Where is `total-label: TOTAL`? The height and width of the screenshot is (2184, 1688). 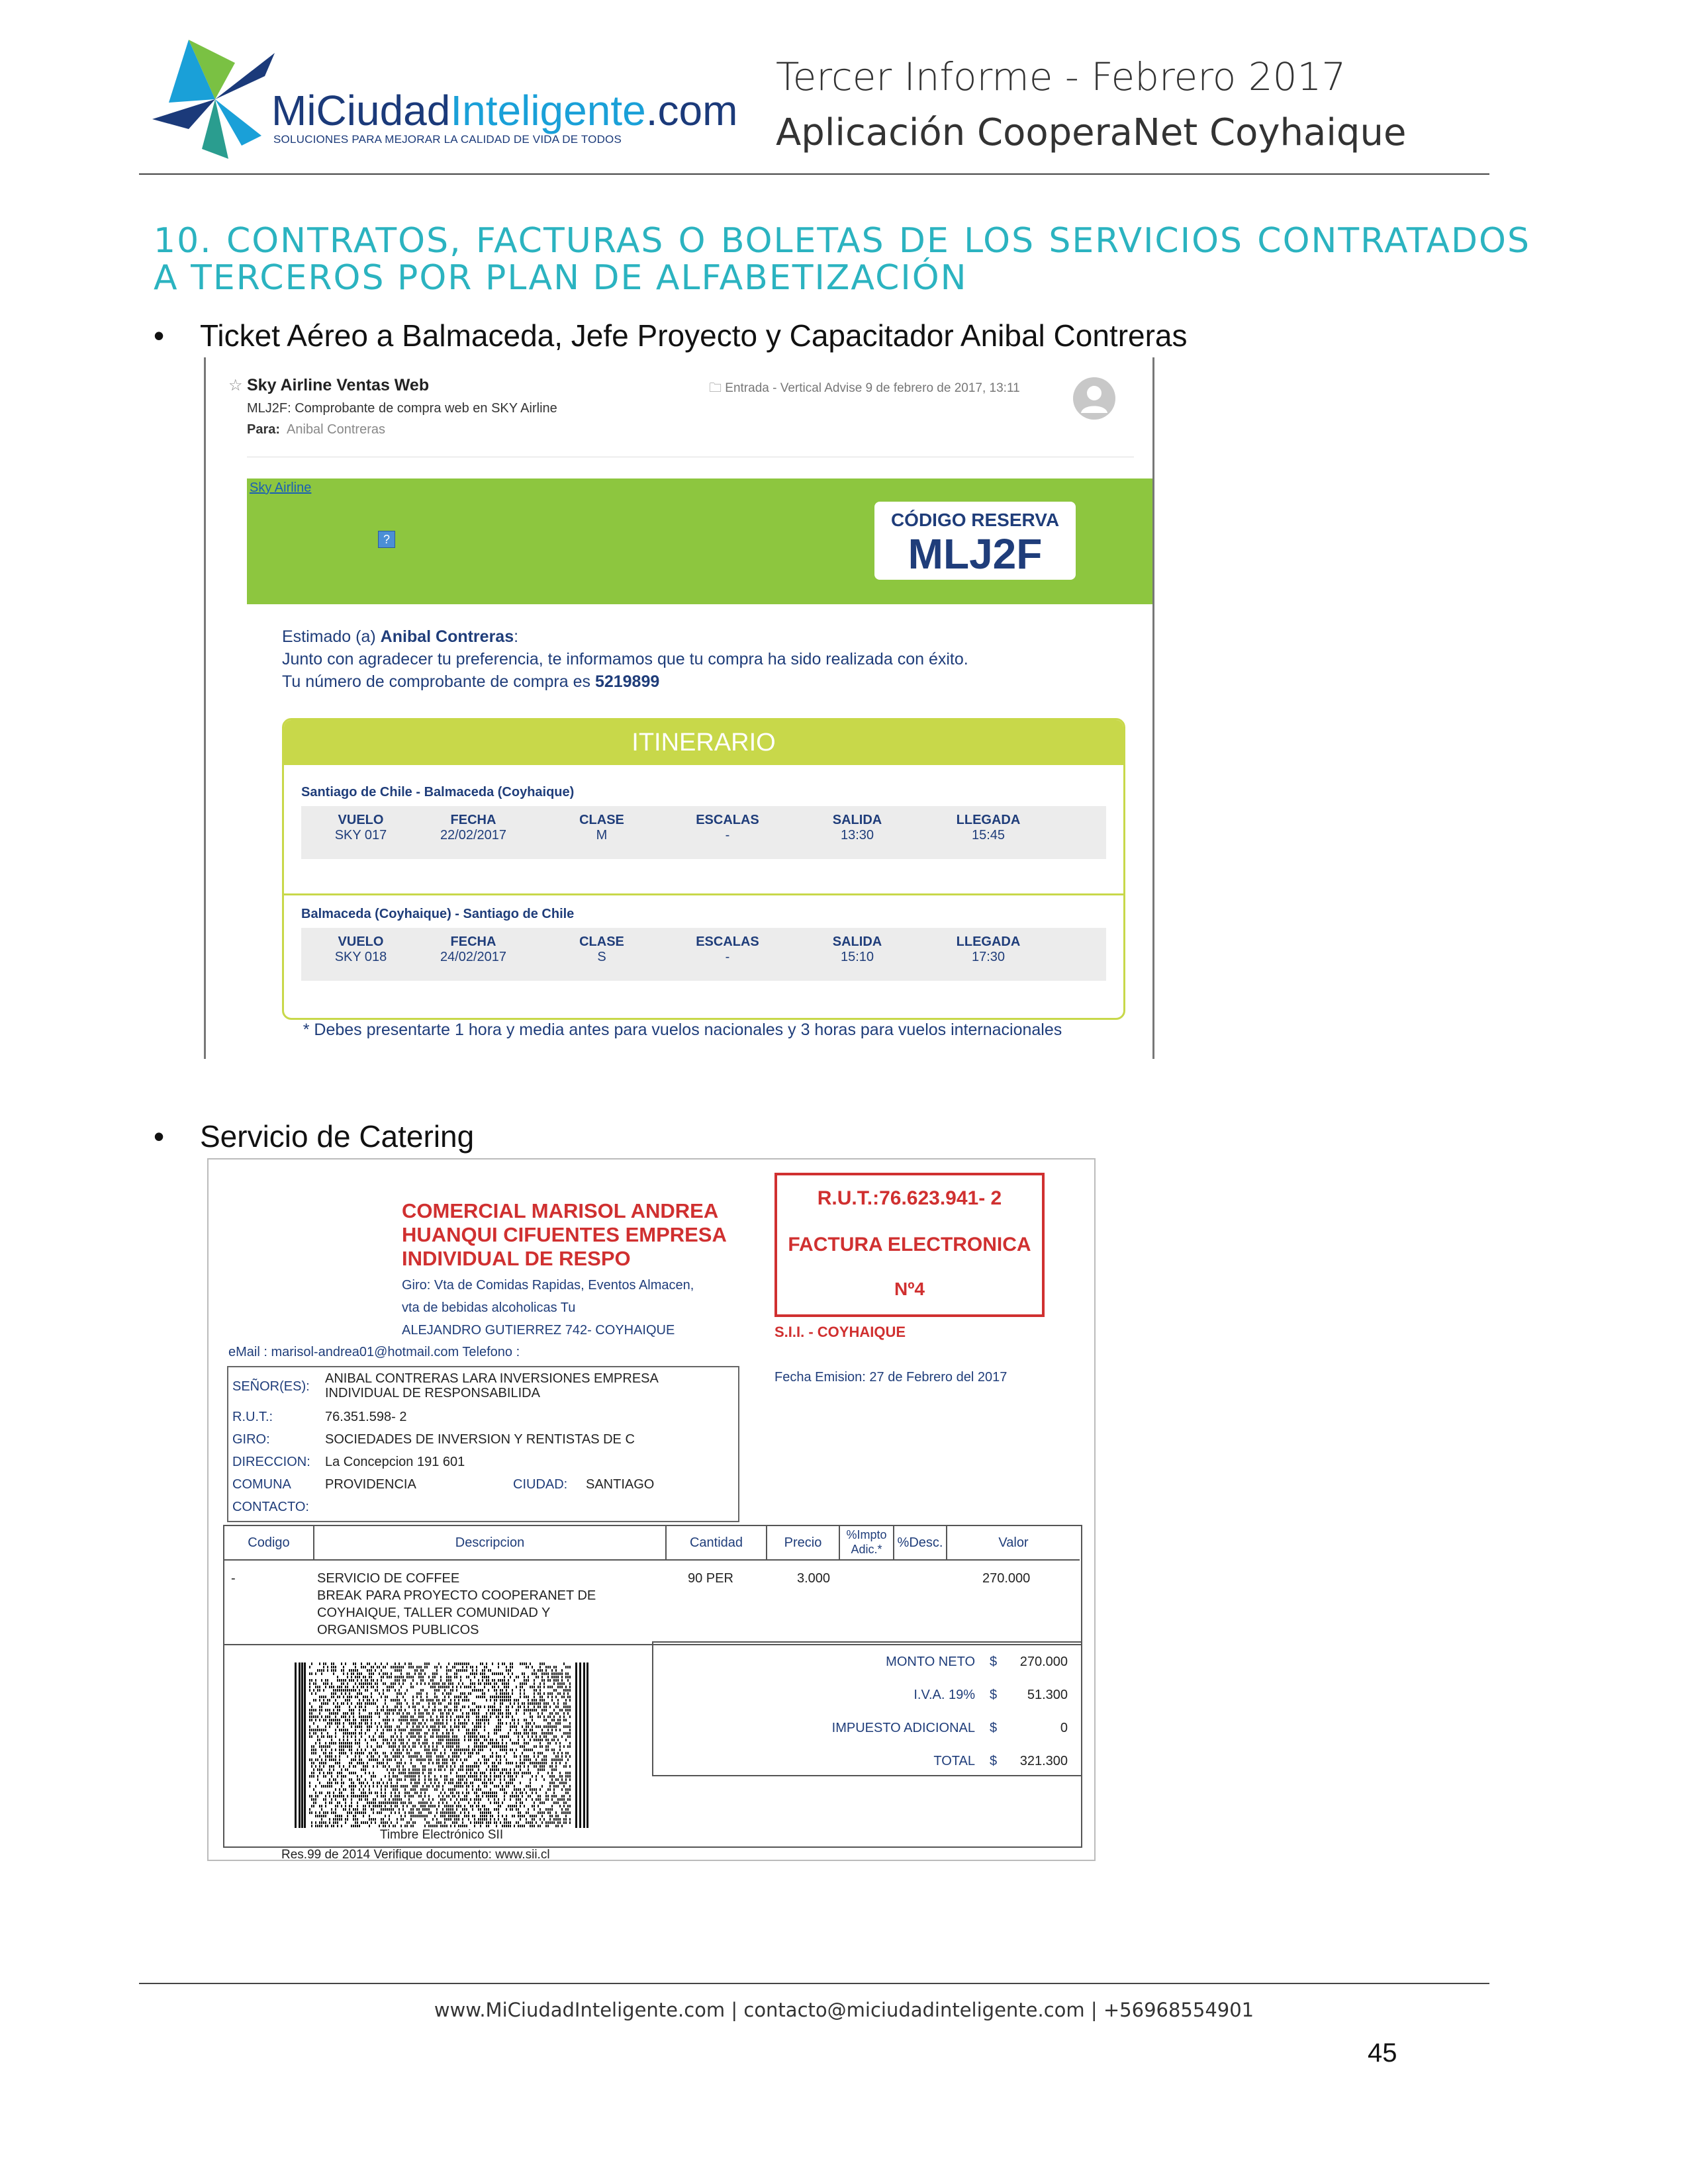
total-label: TOTAL is located at coordinates (954, 1761).